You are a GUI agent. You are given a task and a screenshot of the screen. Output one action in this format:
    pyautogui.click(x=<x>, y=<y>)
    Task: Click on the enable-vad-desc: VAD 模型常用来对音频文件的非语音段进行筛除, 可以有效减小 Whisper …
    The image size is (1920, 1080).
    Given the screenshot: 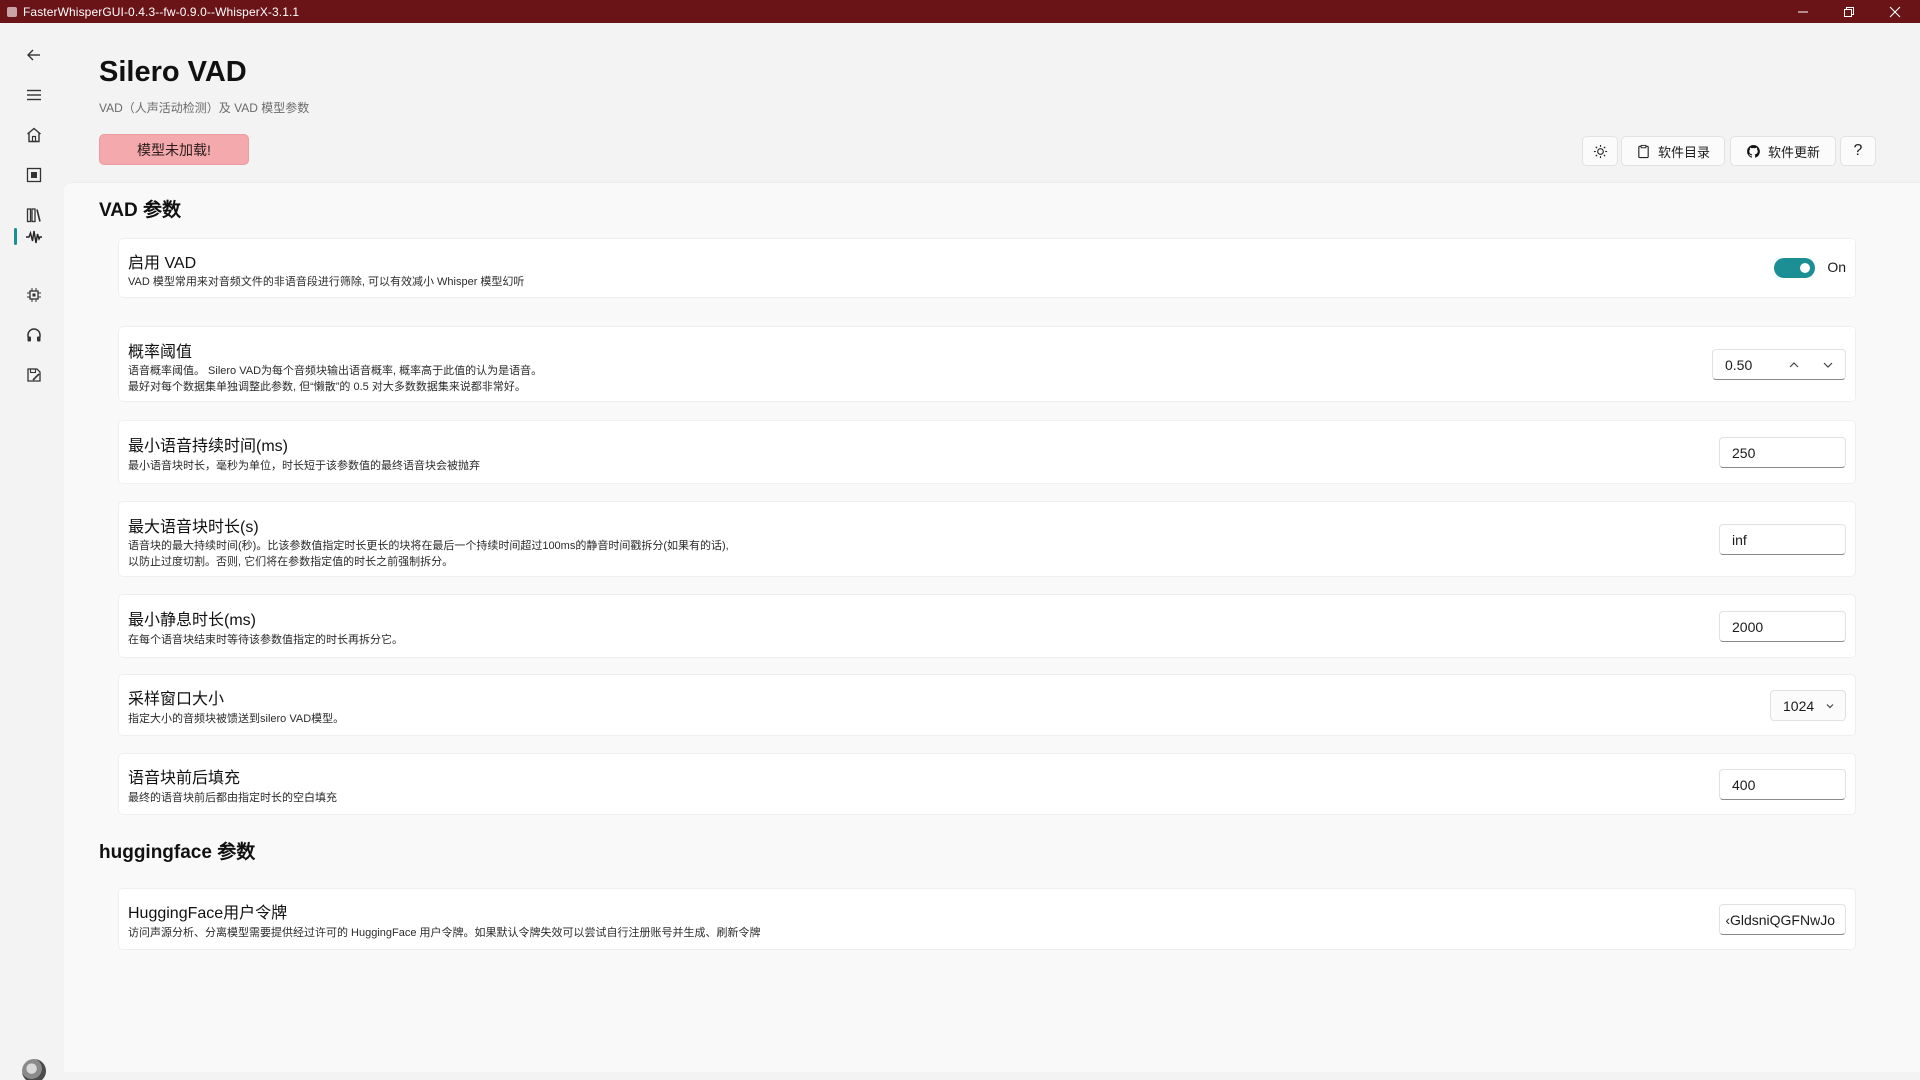 What is the action you would take?
    pyautogui.click(x=326, y=282)
    